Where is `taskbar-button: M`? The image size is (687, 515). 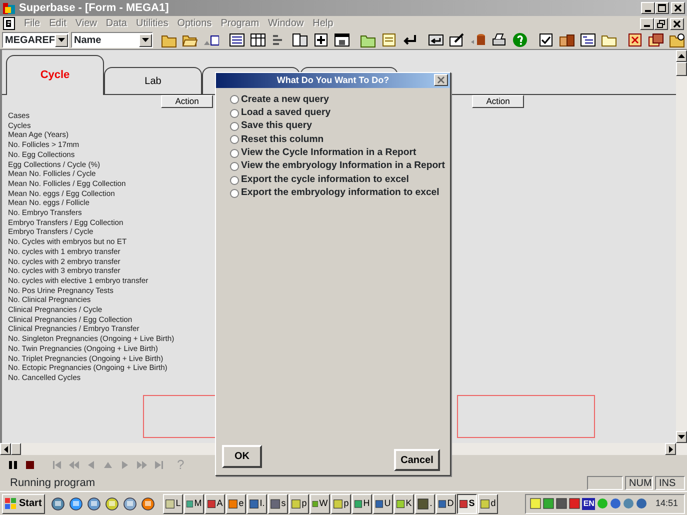
taskbar-button: M is located at coordinates (194, 504).